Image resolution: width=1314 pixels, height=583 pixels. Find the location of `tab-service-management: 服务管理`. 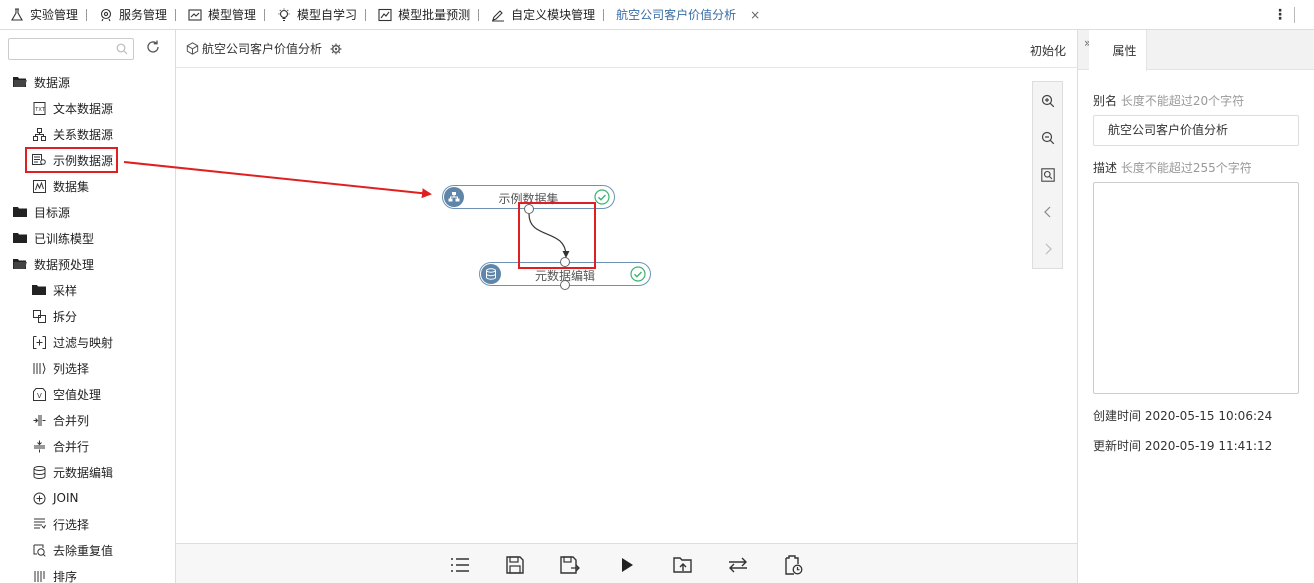

tab-service-management: 服务管理 is located at coordinates (131, 15).